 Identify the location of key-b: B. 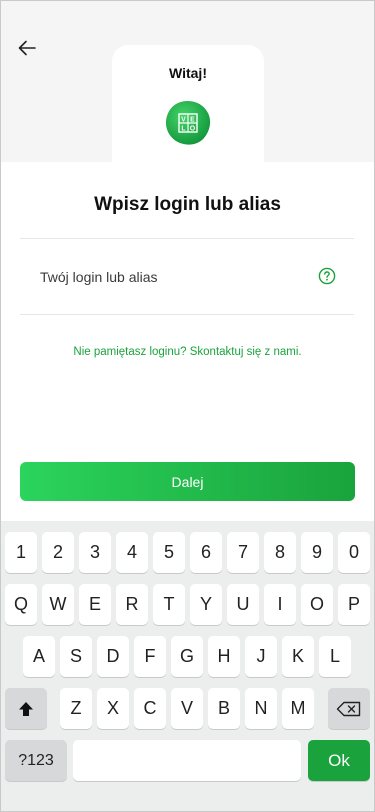
(224, 708).